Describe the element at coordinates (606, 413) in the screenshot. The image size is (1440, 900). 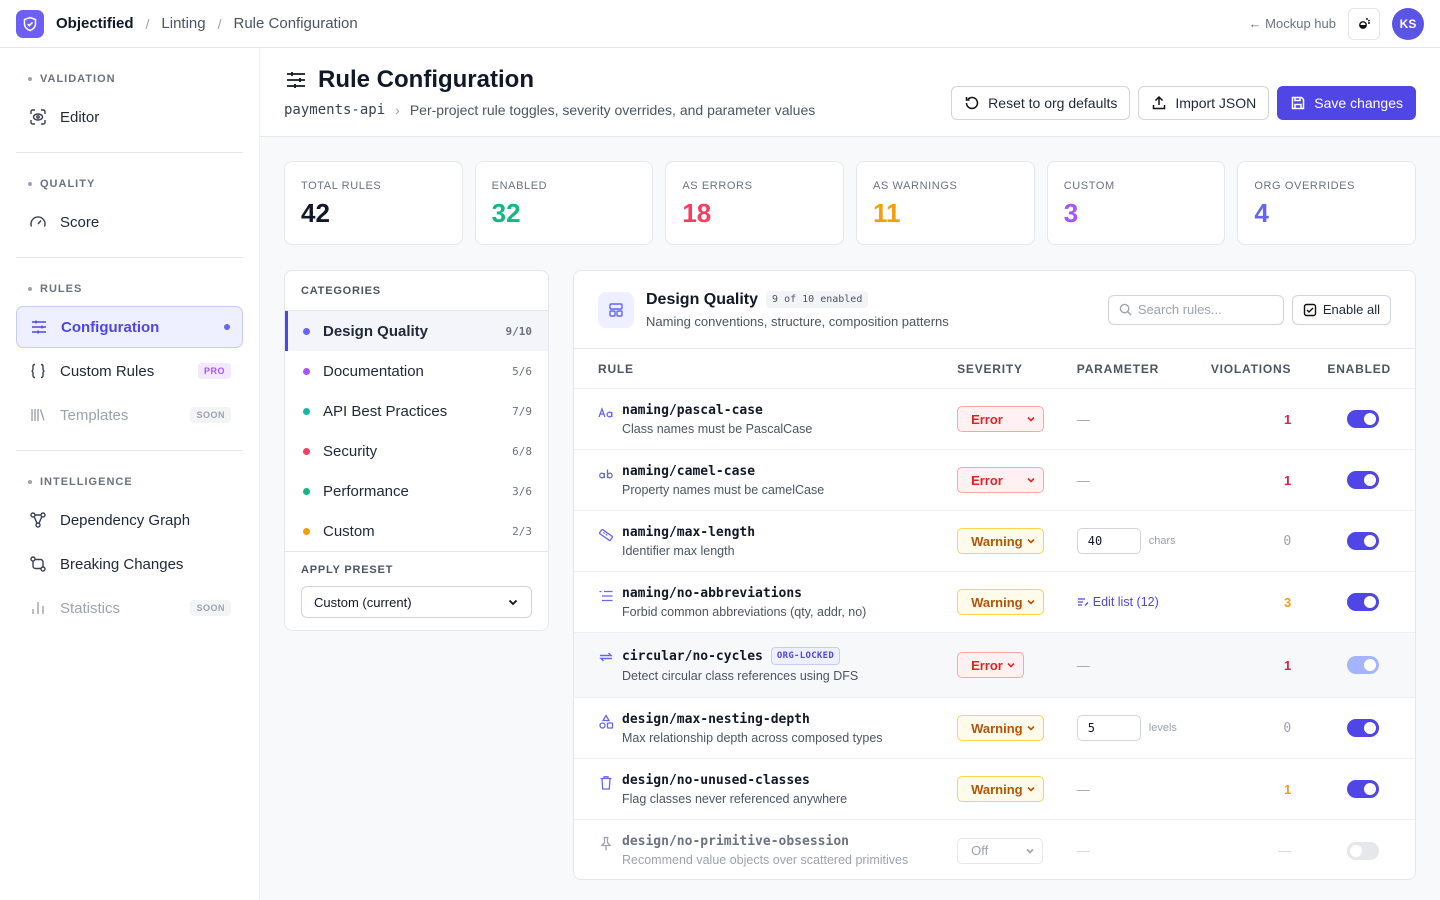
I see `text-case-icon` at that location.